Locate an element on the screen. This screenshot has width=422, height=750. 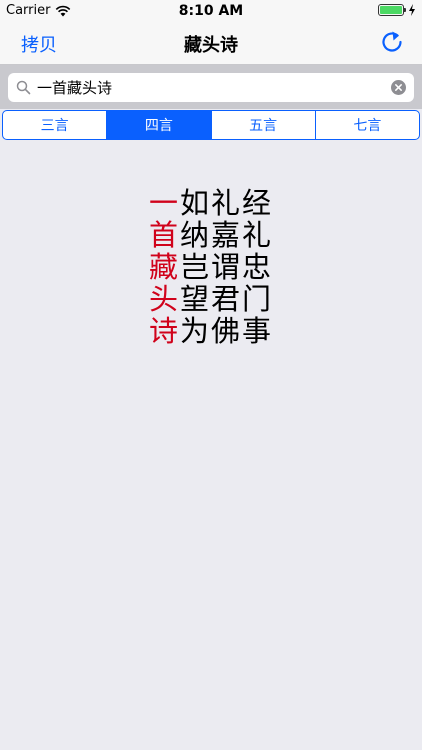
page-title: 藏头诗 is located at coordinates (211, 45).